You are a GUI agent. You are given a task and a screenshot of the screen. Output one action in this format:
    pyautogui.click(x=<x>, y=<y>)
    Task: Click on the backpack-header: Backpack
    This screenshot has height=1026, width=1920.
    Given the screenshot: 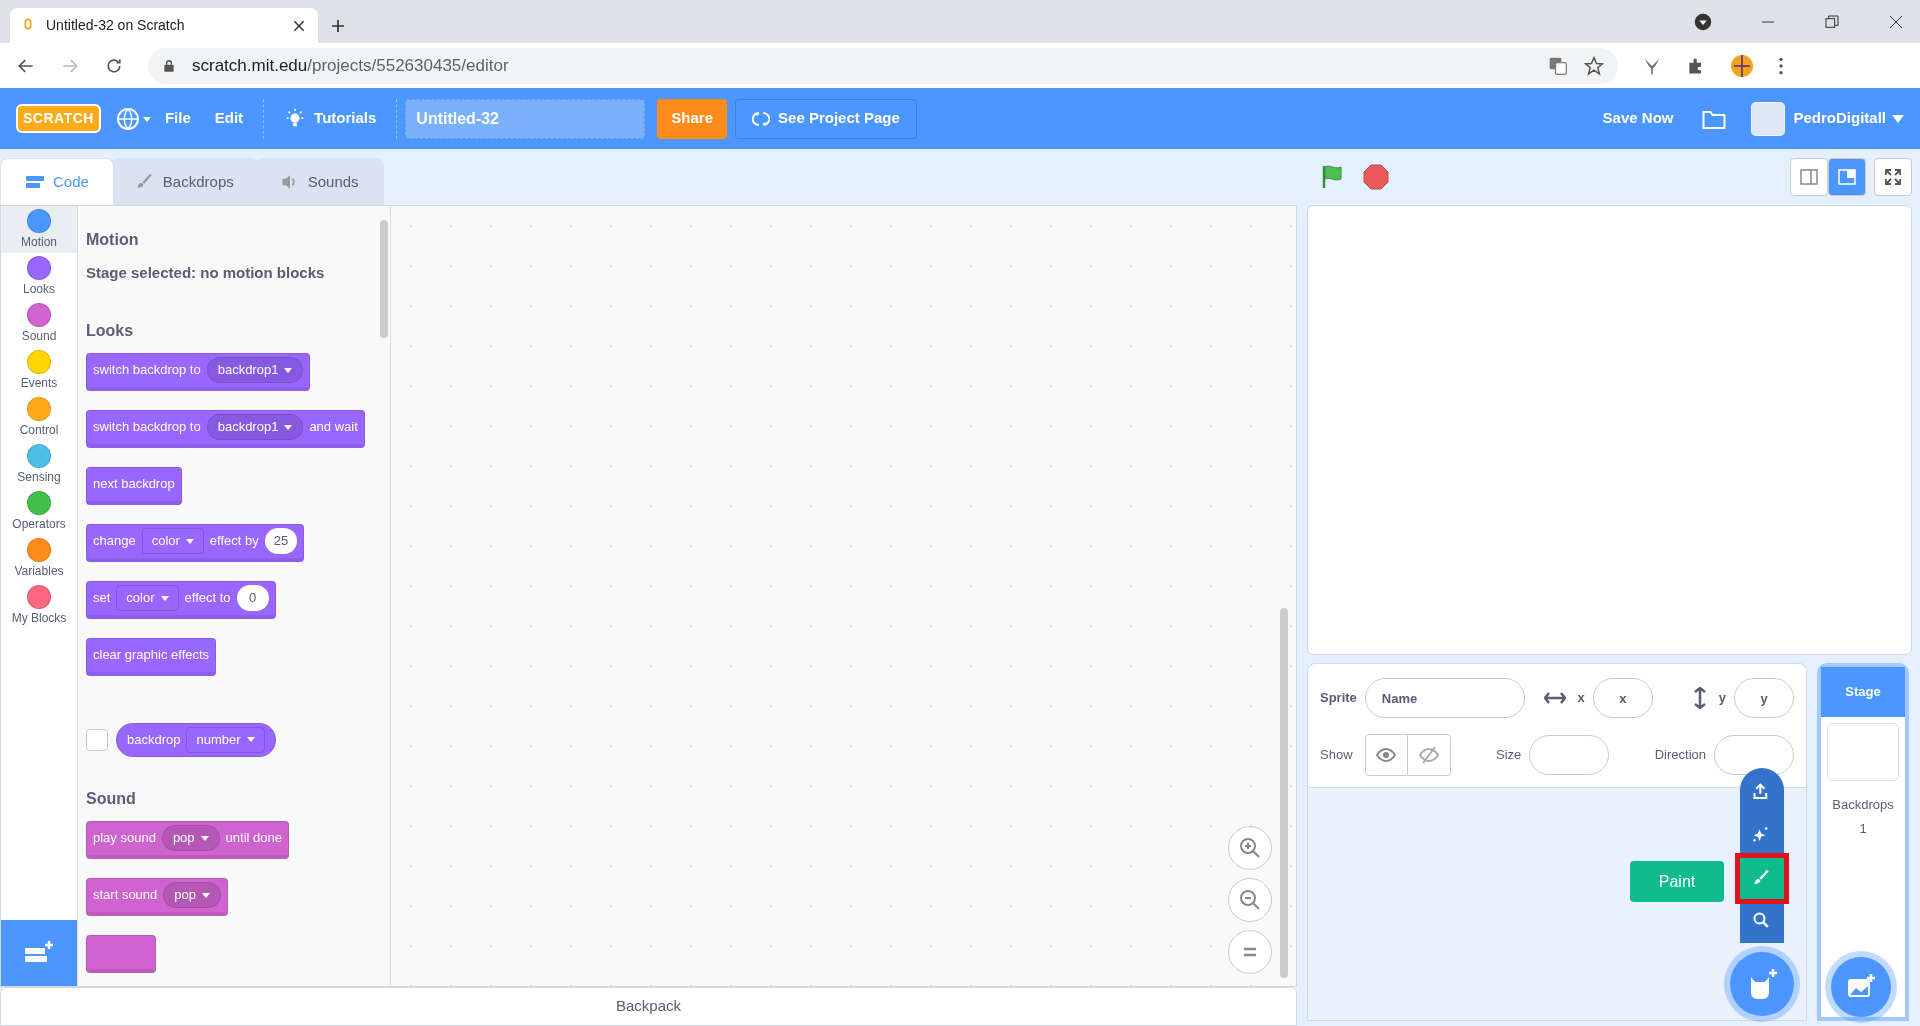 What is the action you would take?
    pyautogui.click(x=648, y=1006)
    